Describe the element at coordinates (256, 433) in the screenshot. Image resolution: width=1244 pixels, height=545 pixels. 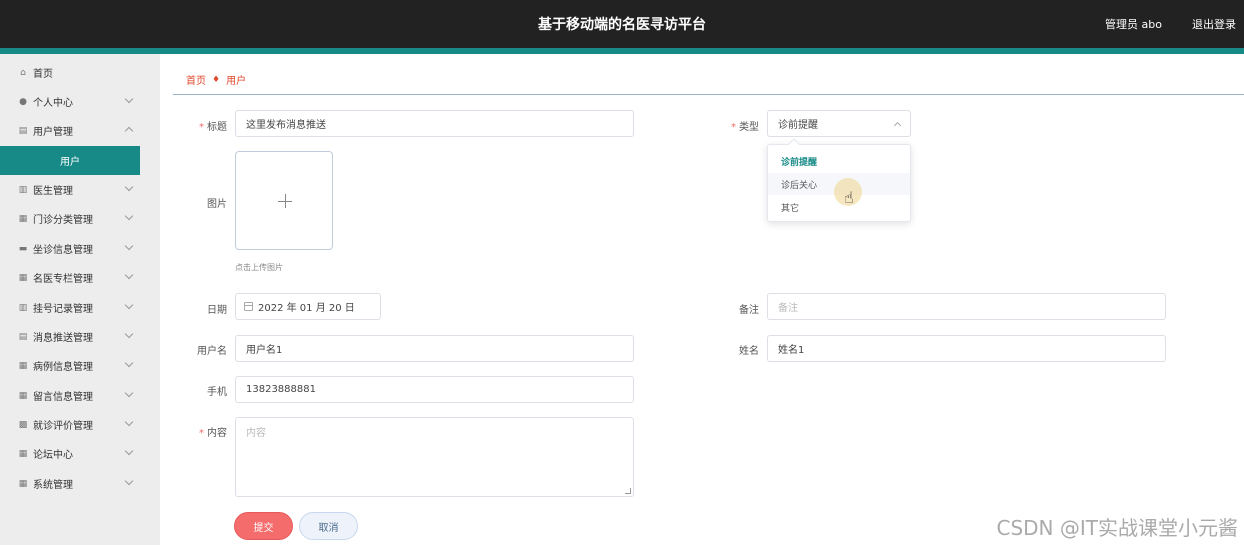
I see `content-placeholder: 内容` at that location.